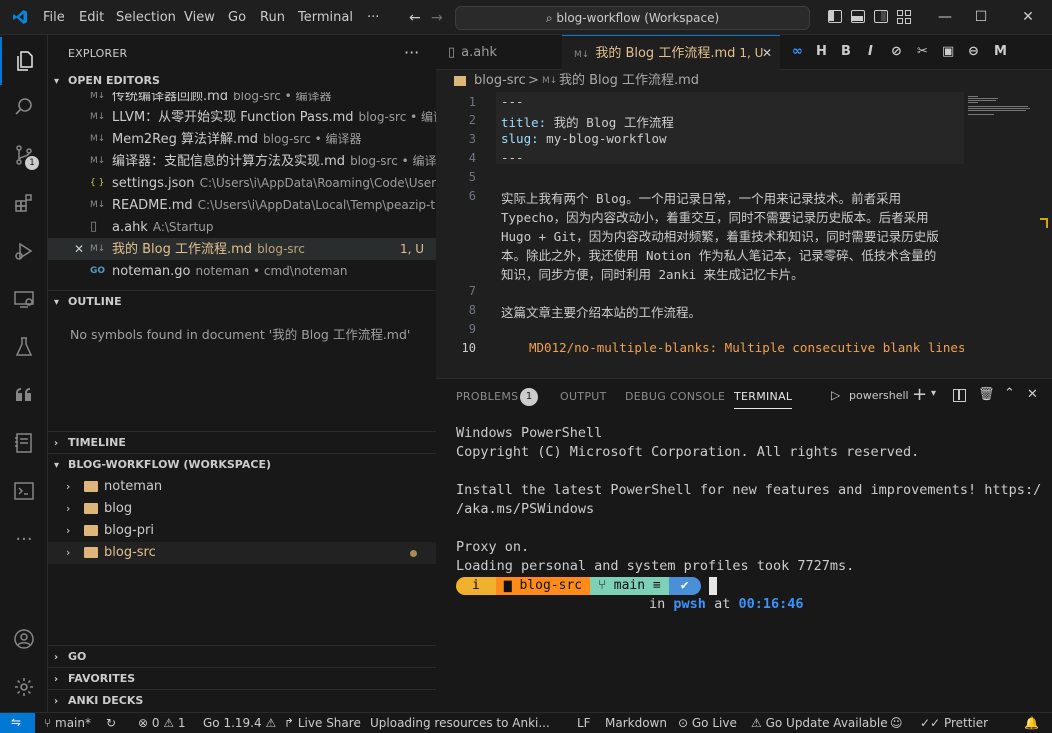  I want to click on menu-more: ···, so click(373, 17).